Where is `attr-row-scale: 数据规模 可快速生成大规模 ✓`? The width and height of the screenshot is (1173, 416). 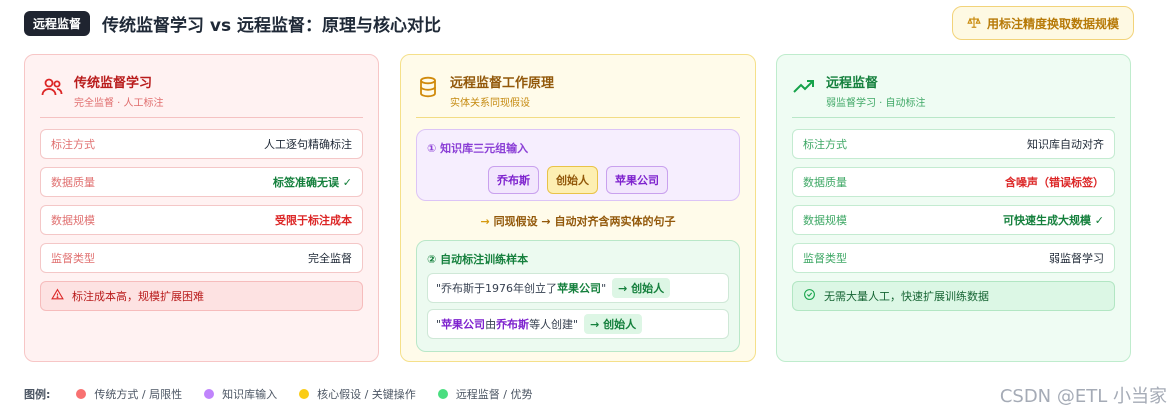
attr-row-scale: 数据规模 可快速生成大规模 ✓ is located at coordinates (953, 220).